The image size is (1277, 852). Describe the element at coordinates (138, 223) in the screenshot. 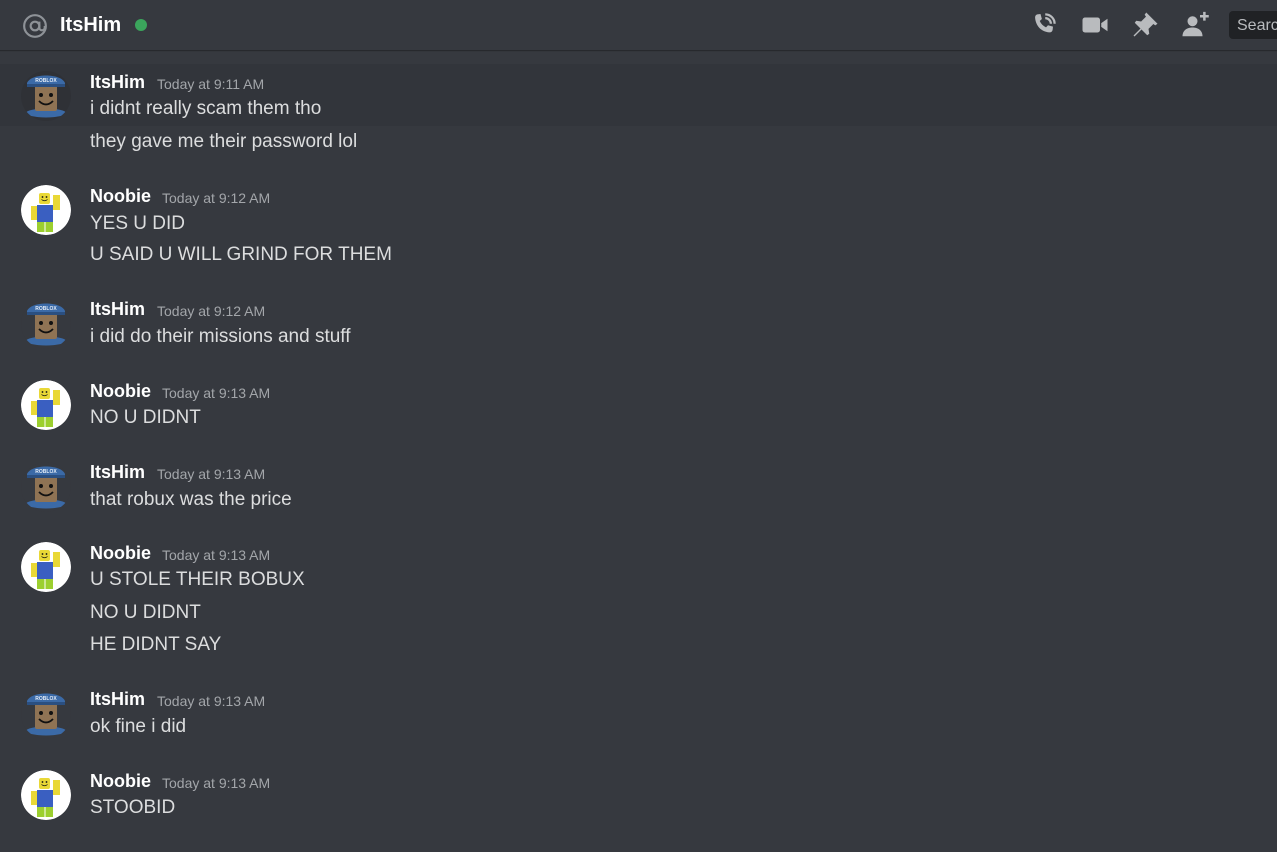

I see `message-text: YES U DID` at that location.